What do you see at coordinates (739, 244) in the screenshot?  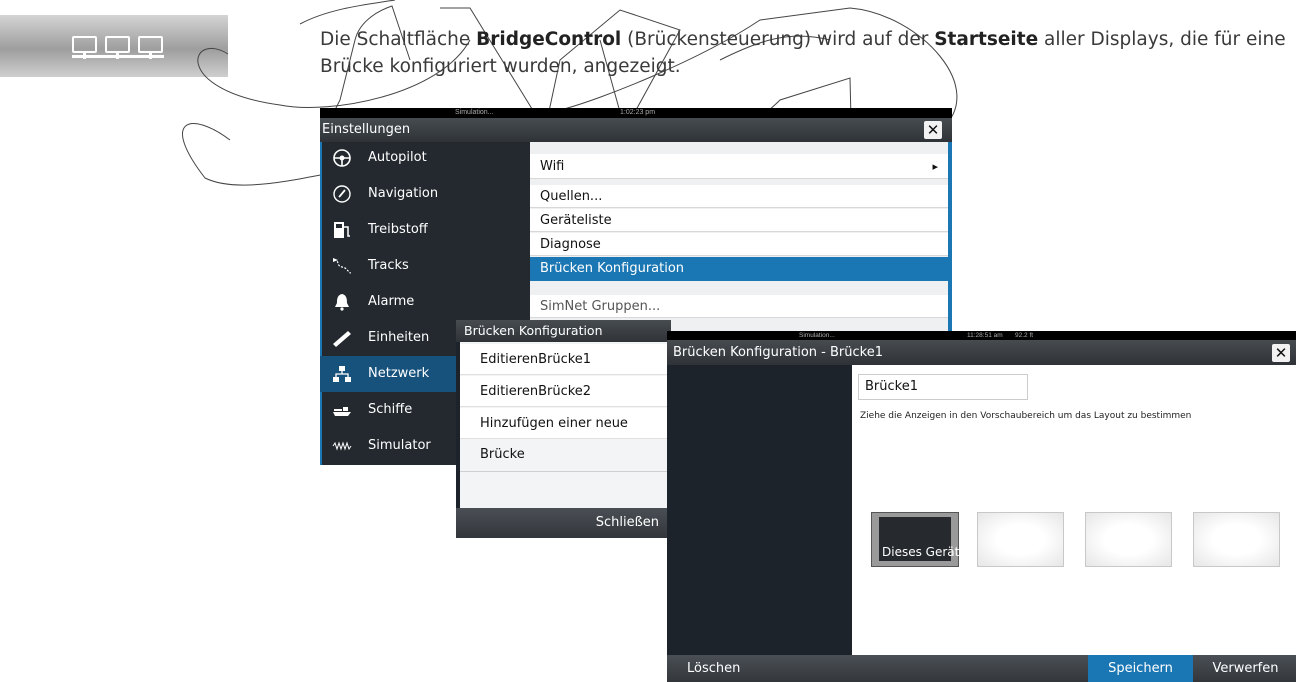 I see `menu-item-diagnostics: Diagnose` at bounding box center [739, 244].